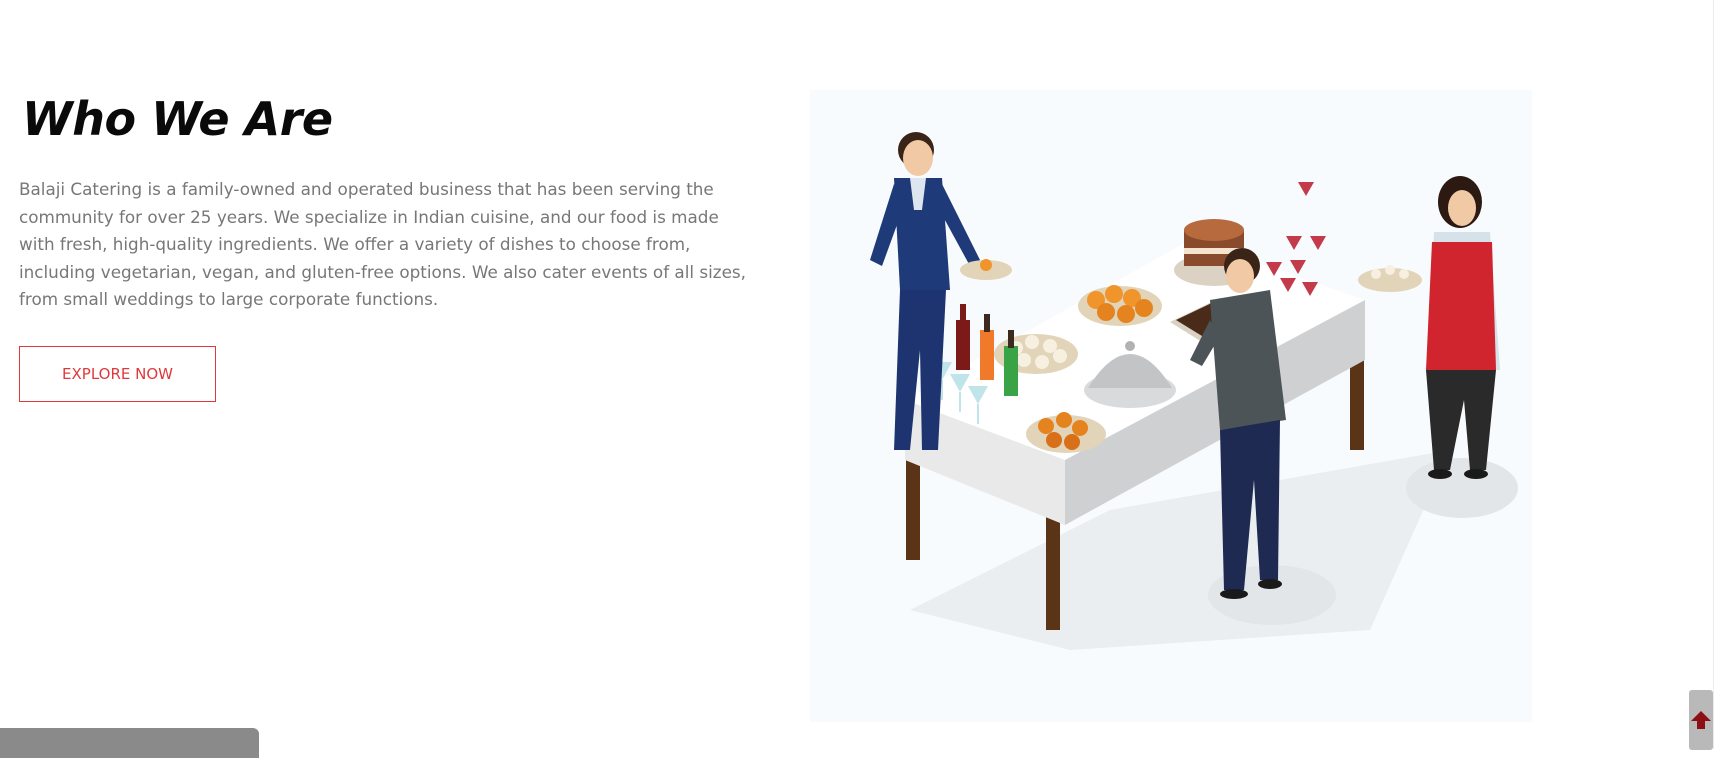  What do you see at coordinates (1720, 374) in the screenshot?
I see `page-scrollbar` at bounding box center [1720, 374].